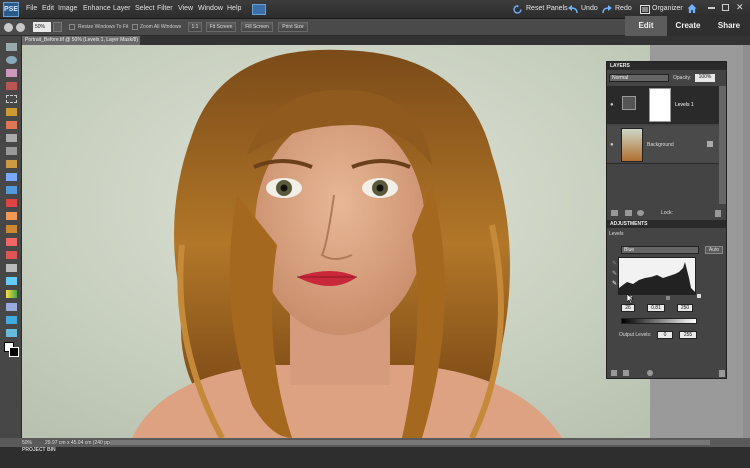 The width and height of the screenshot is (750, 468). What do you see at coordinates (8, 27) in the screenshot?
I see `zoom-out-icon` at bounding box center [8, 27].